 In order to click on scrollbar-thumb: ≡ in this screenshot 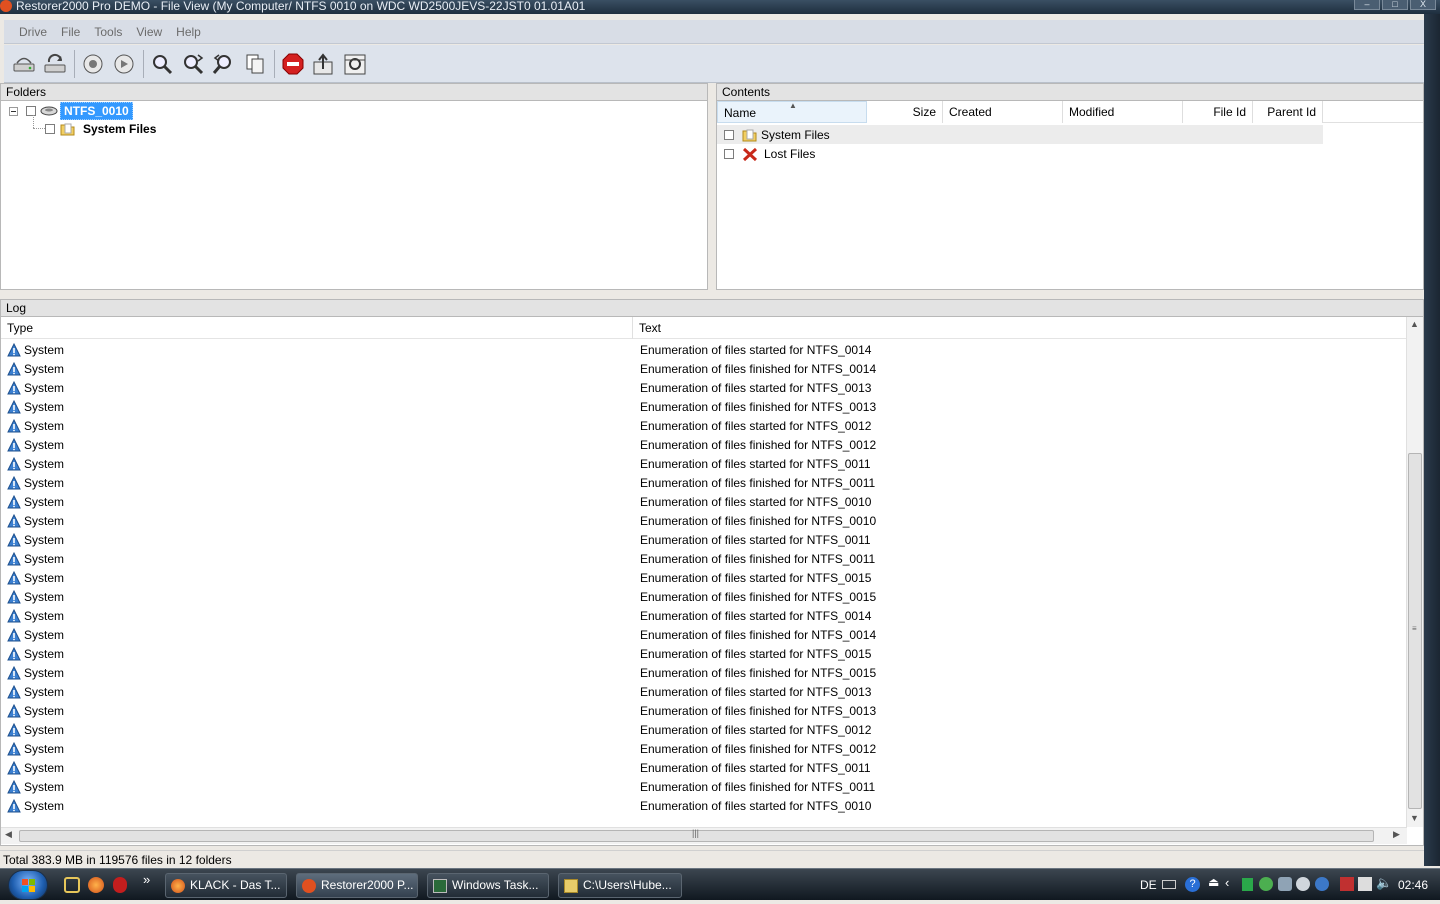, I will do `click(1415, 631)`.